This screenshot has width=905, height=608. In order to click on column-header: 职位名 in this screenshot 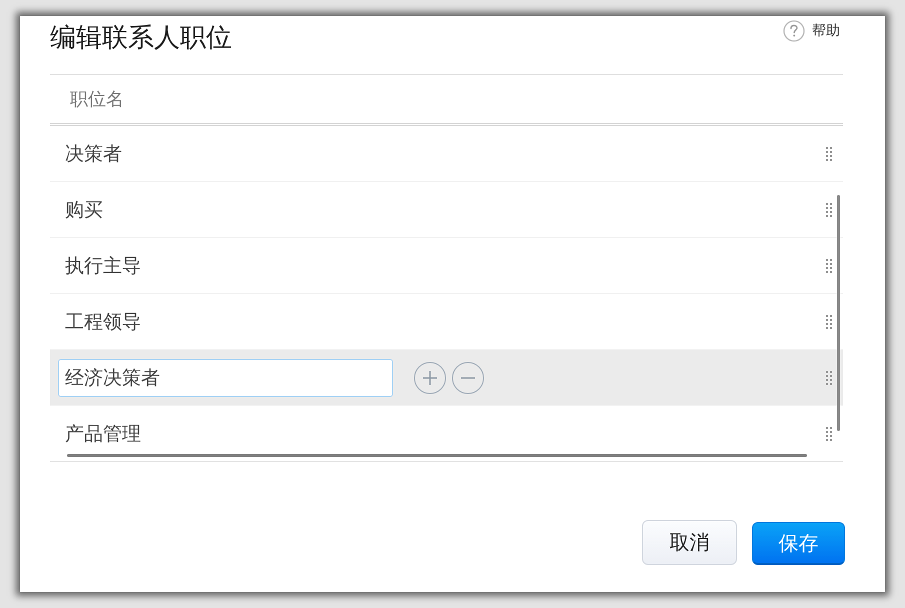, I will do `click(97, 99)`.